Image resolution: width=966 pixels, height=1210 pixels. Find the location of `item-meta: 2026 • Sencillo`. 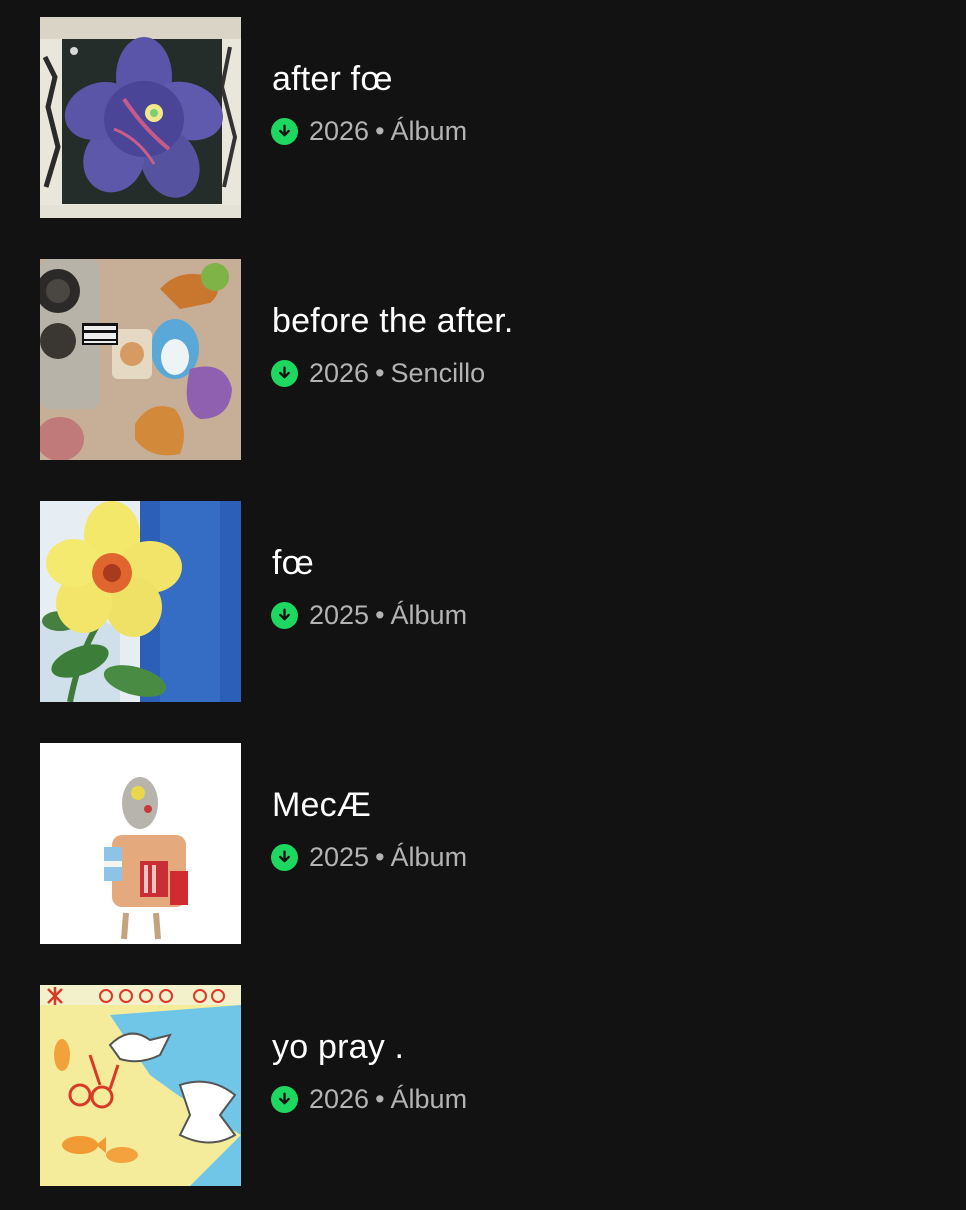

item-meta: 2026 • Sencillo is located at coordinates (378, 373).